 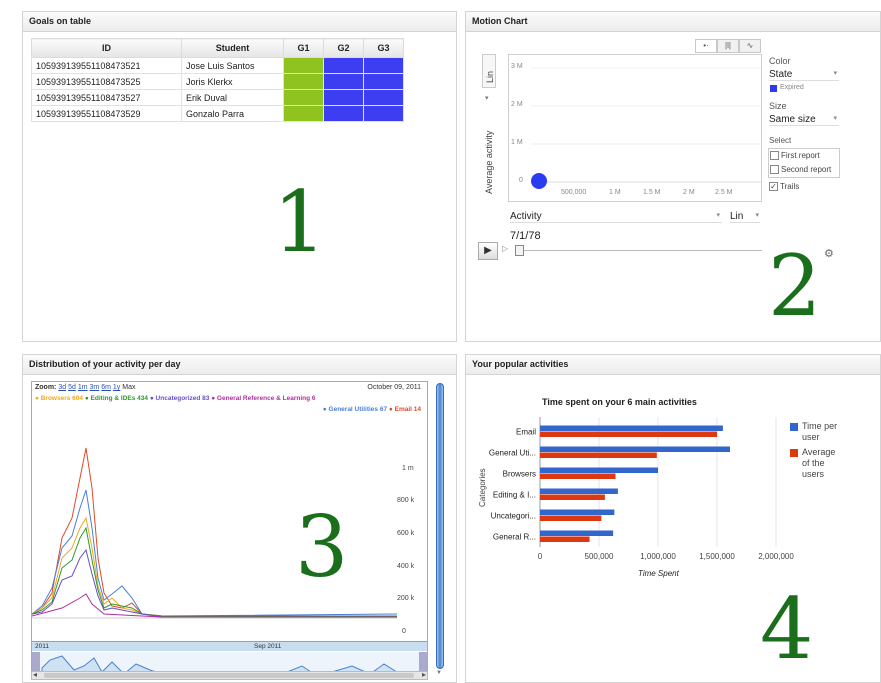 I want to click on y-axis-label: Average activity, so click(x=489, y=162).